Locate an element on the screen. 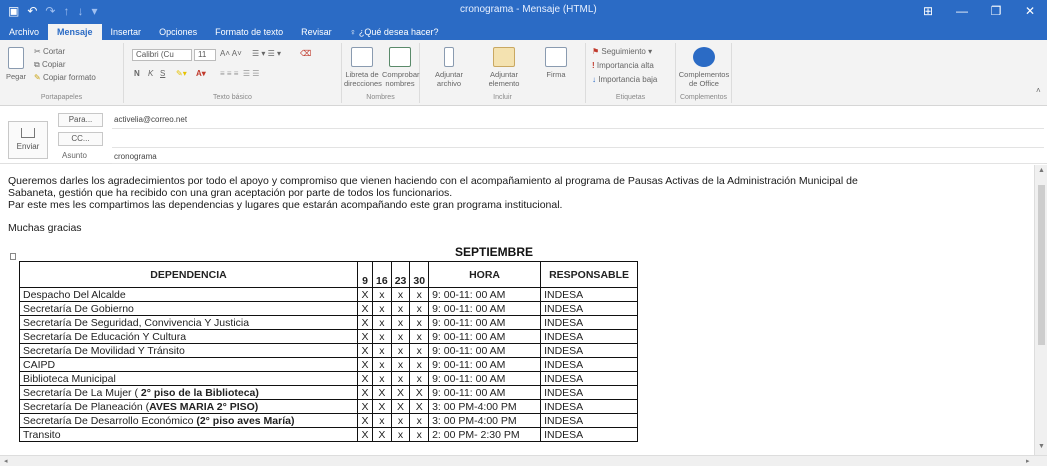 The height and width of the screenshot is (466, 1047). header-day-30: 30 is located at coordinates (419, 274).